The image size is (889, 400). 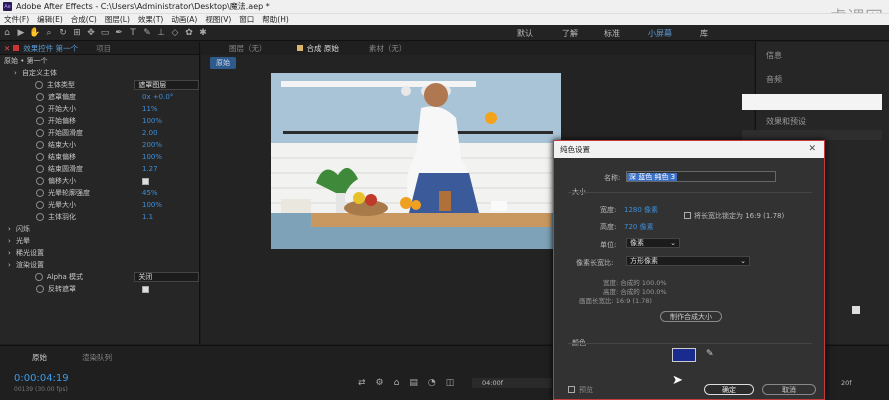 What do you see at coordinates (317, 48) in the screenshot?
I see `tab-composition: 合成 原始` at bounding box center [317, 48].